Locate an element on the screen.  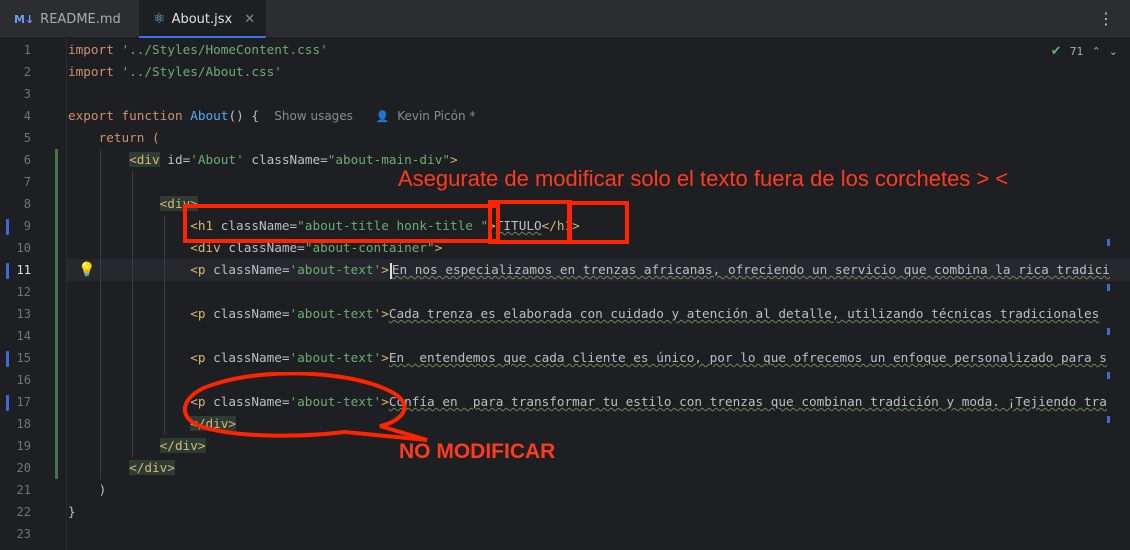
close-icon: ✕ is located at coordinates (249, 19).